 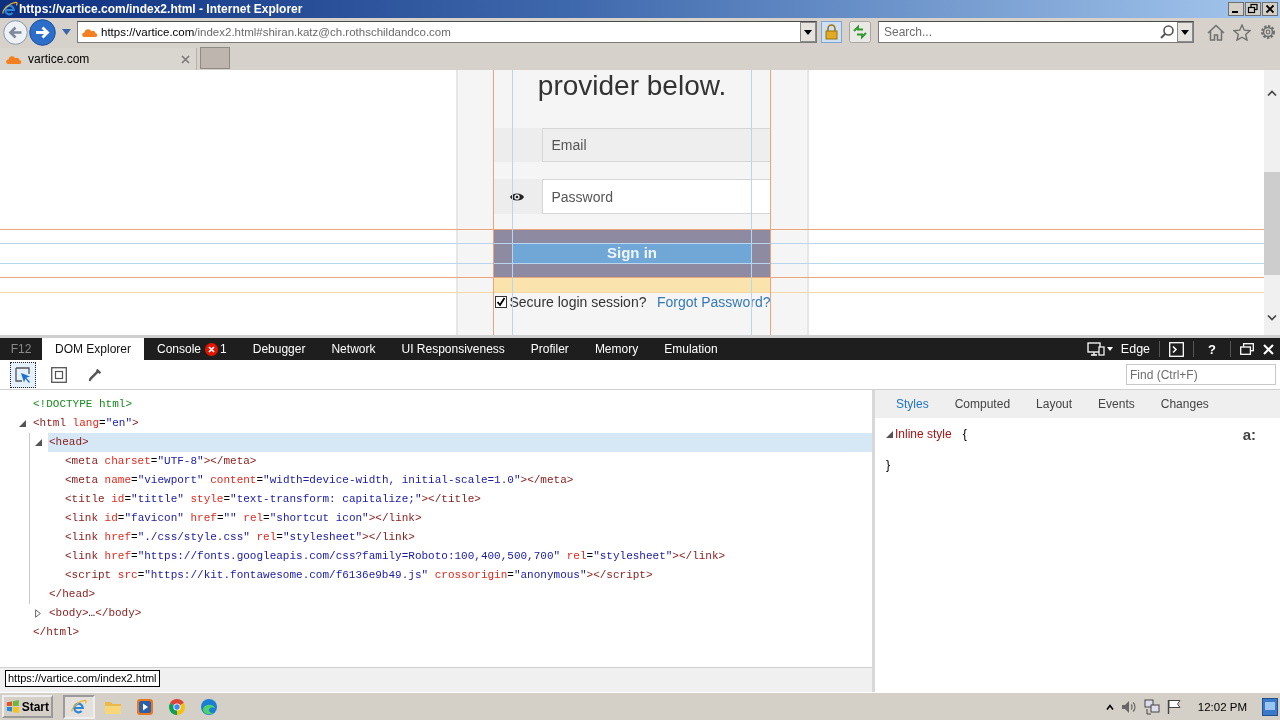 What do you see at coordinates (888, 465) in the screenshot?
I see `brace: }` at bounding box center [888, 465].